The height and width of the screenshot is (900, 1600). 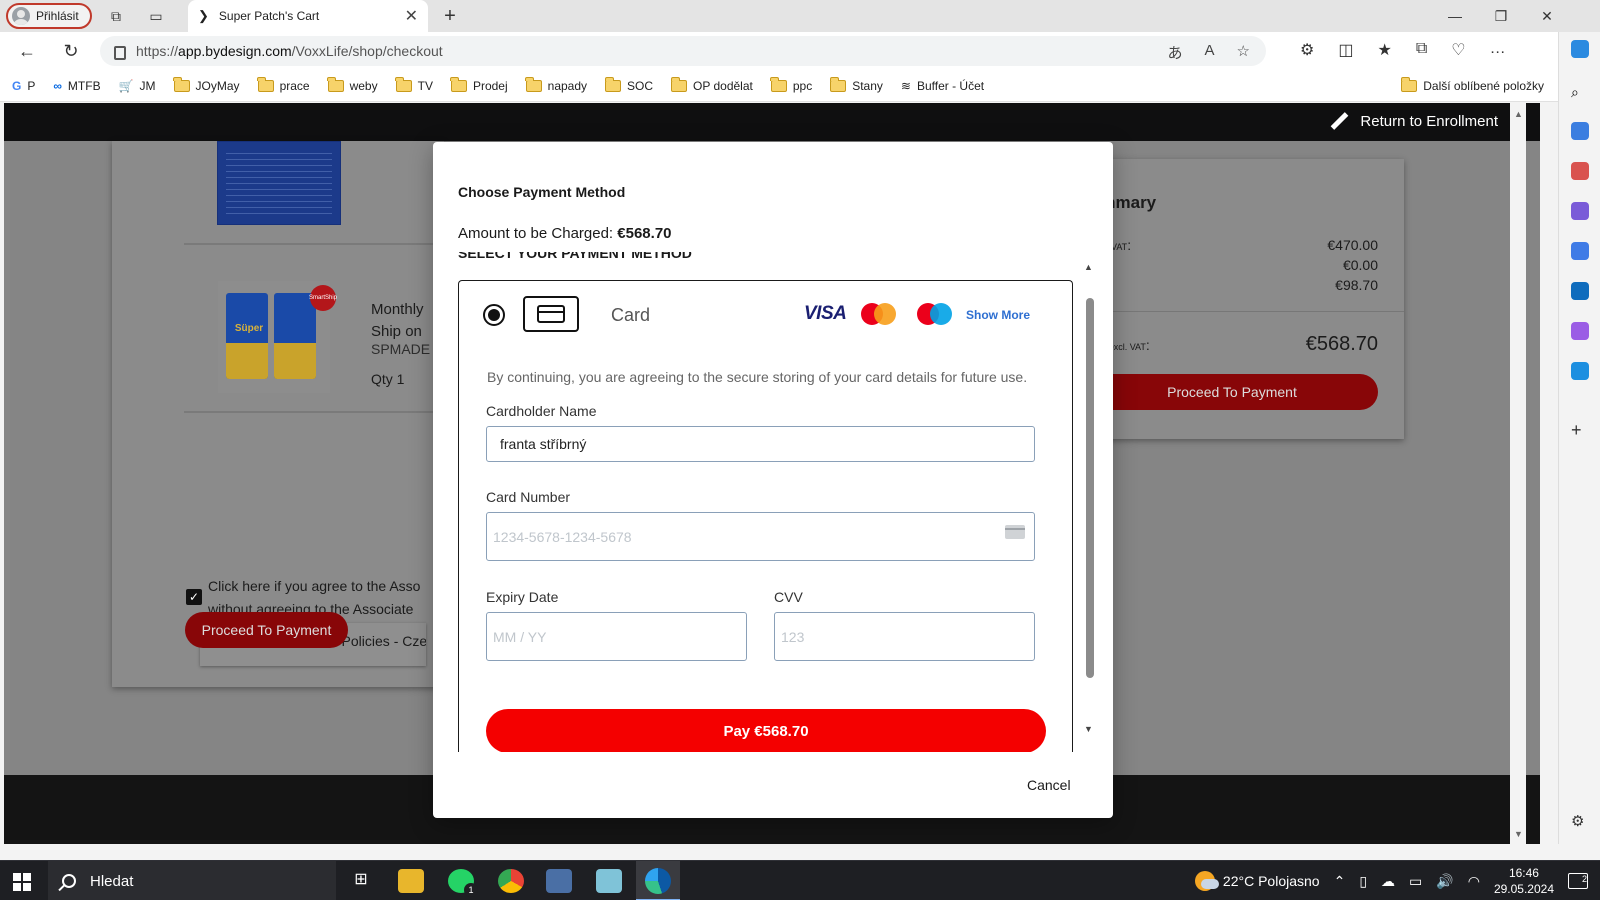 What do you see at coordinates (192, 880) in the screenshot?
I see `taskbar-search: Hledat` at bounding box center [192, 880].